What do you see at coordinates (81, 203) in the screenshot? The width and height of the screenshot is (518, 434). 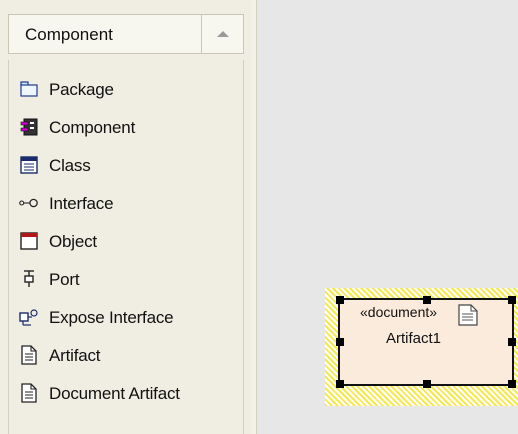 I see `toolbox-item-label: Interface` at bounding box center [81, 203].